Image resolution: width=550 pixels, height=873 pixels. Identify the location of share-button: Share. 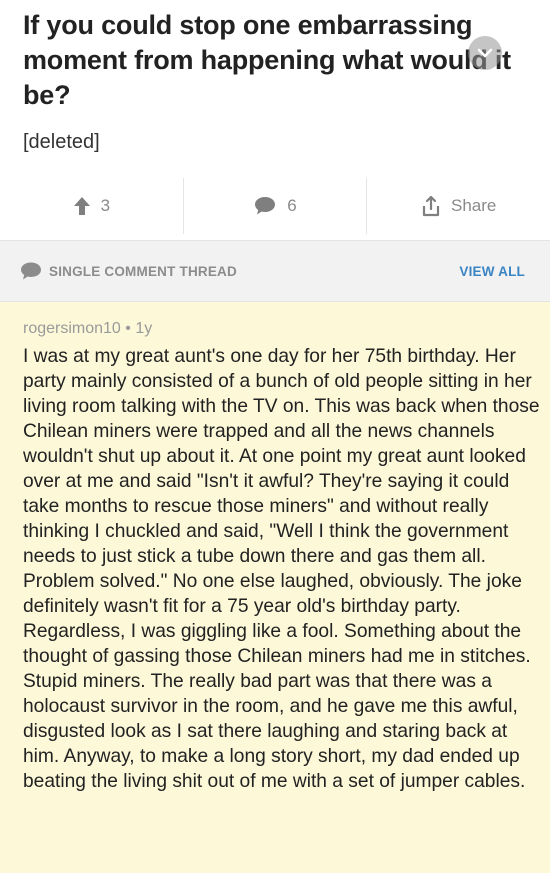
(458, 206).